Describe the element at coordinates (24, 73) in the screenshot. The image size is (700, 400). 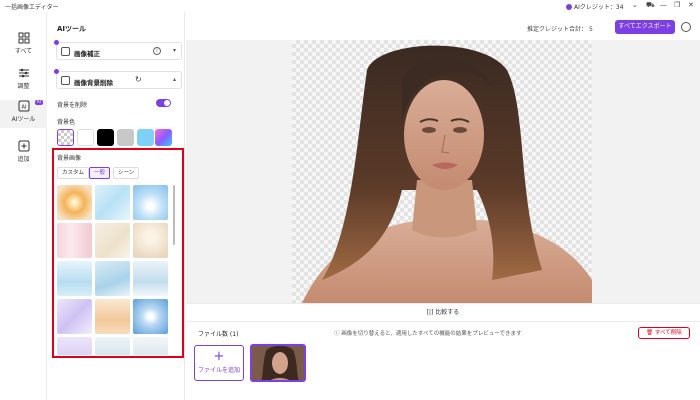
I see `sliders-icon` at that location.